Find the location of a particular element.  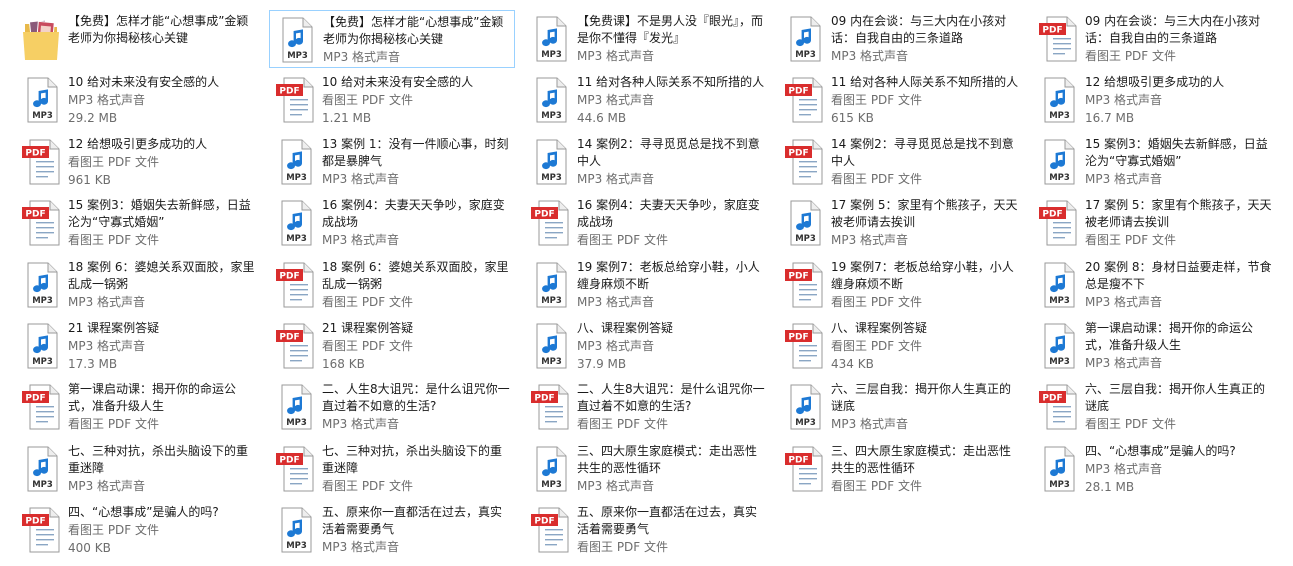

file-item: MP3 21 课程案例答疑 MP3 格式声音 17.3 MB is located at coordinates (138, 346).